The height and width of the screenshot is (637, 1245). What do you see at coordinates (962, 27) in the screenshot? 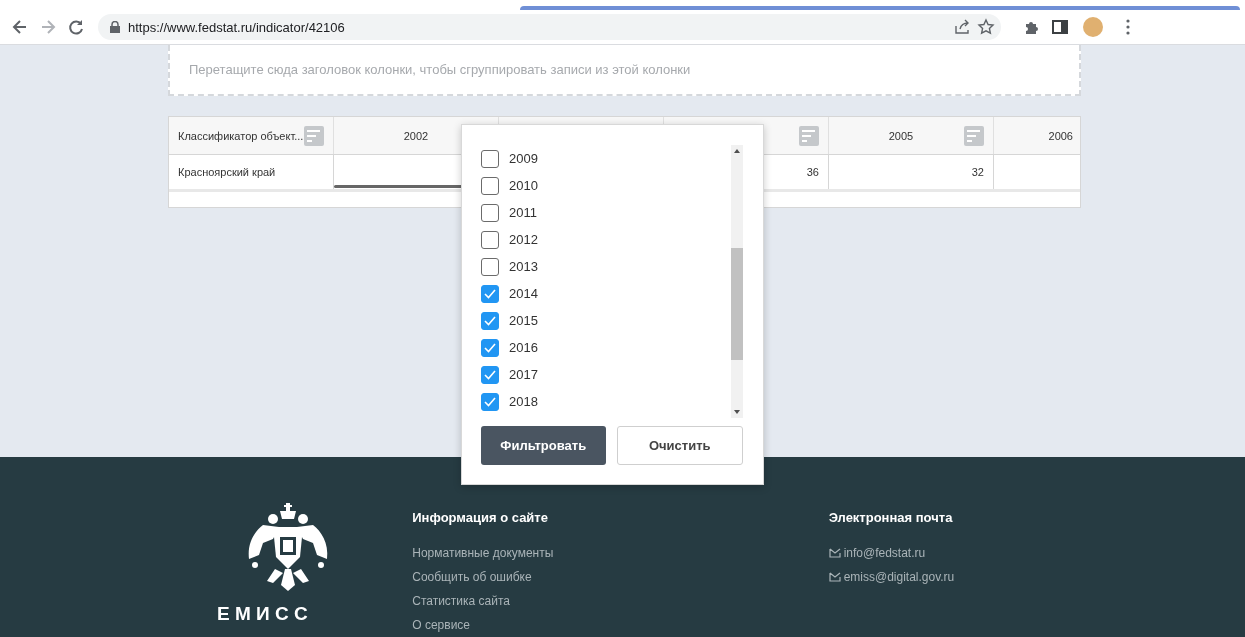
I see `share-icon` at bounding box center [962, 27].